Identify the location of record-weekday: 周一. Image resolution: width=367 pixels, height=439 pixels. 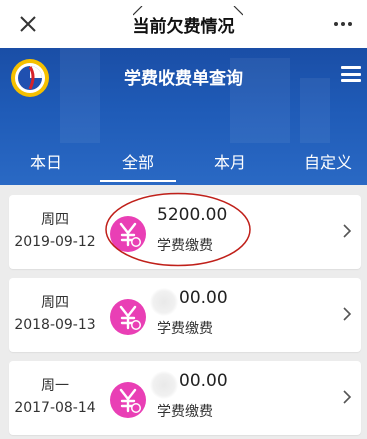
(55, 386).